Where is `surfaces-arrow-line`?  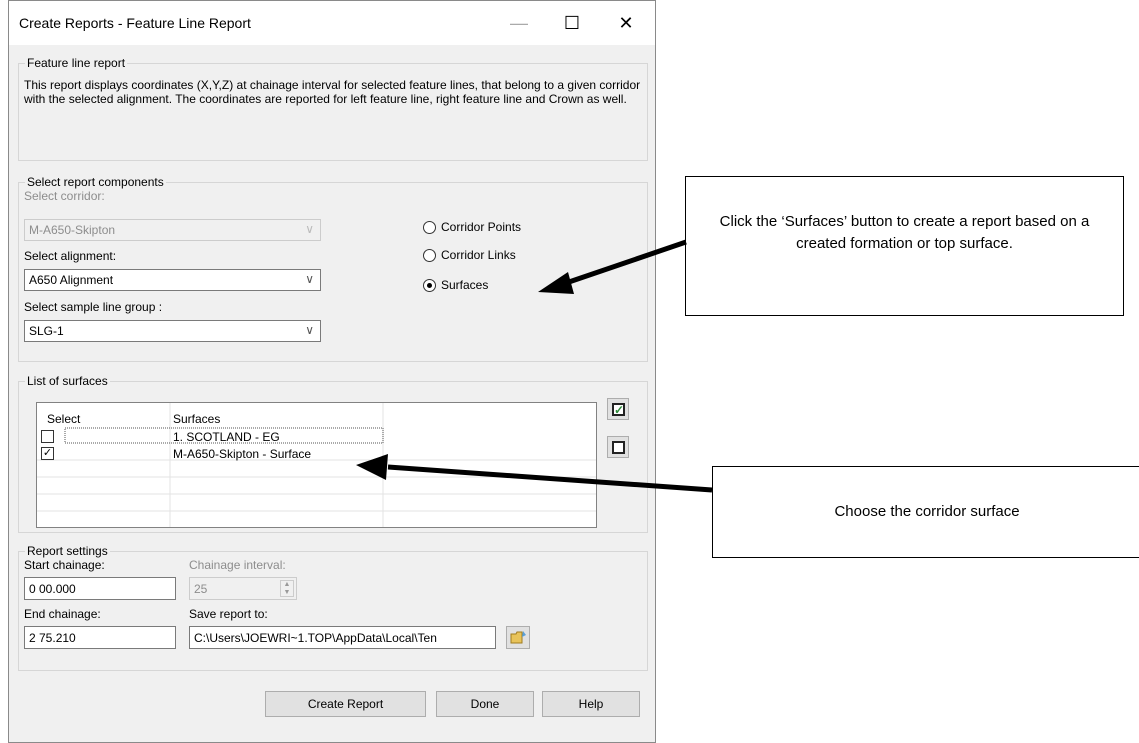 surfaces-arrow-line is located at coordinates (626, 262).